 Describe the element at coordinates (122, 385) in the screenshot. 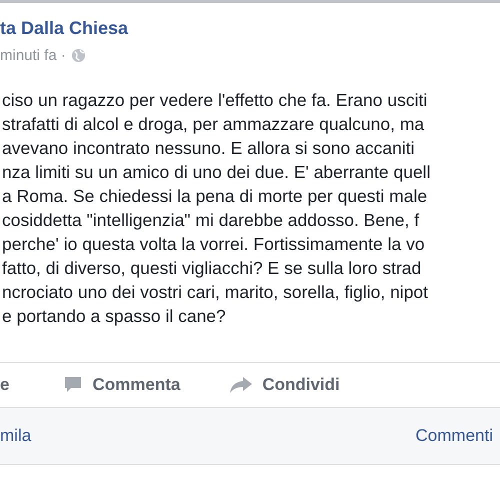

I see `comment-button: Commenta` at that location.